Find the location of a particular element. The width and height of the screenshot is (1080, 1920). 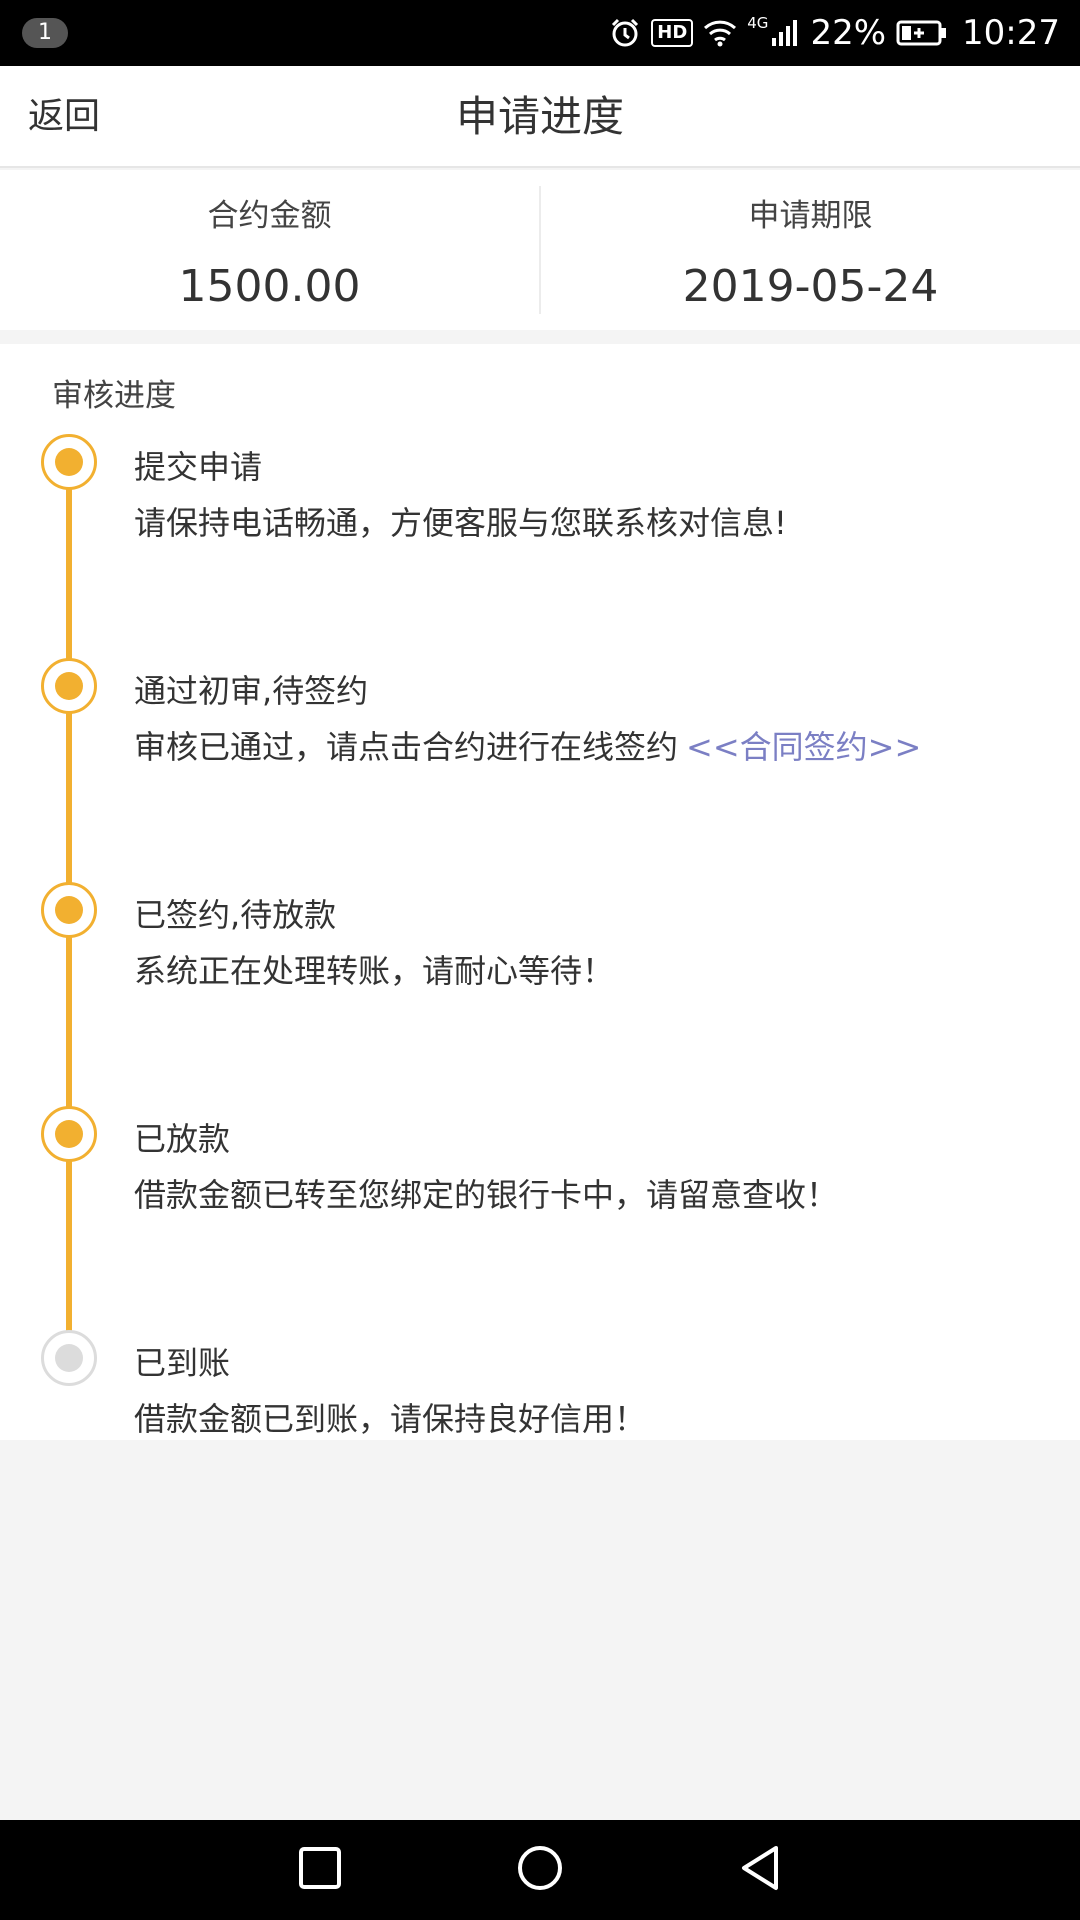

term-value: 2019-05-24 is located at coordinates (810, 286).